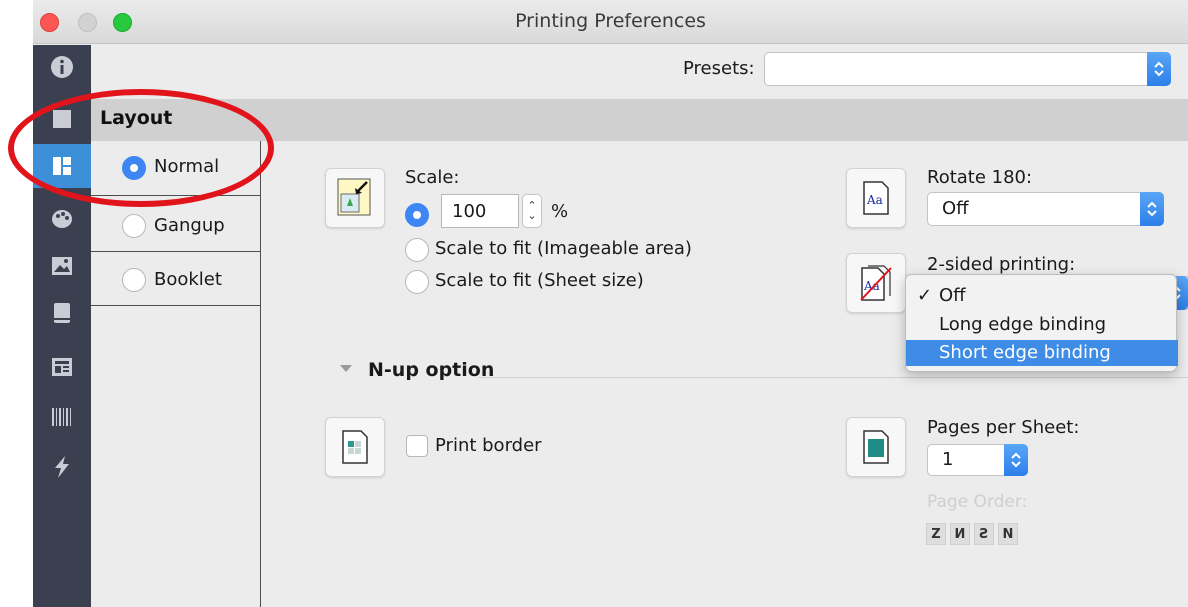 This screenshot has height=607, width=1188. I want to click on rotate-icon: Aa, so click(876, 198).